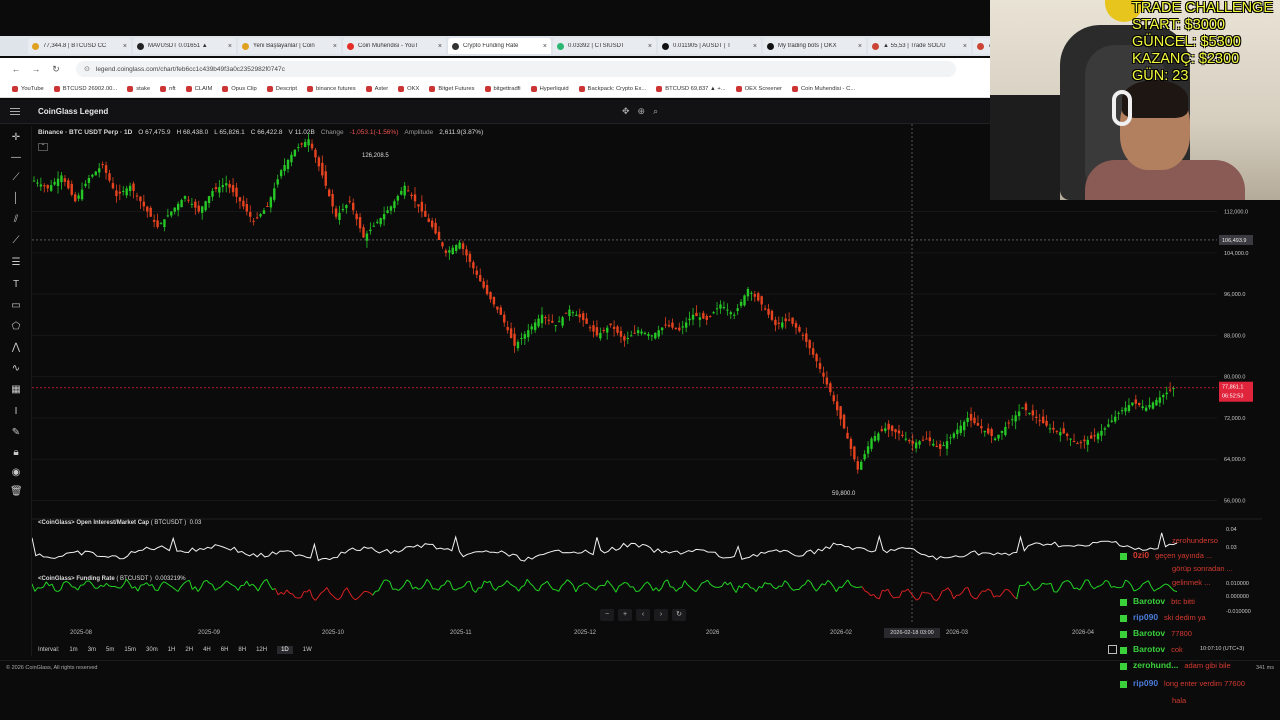  I want to click on browser-tab: 77.84×, so click(981, 46).